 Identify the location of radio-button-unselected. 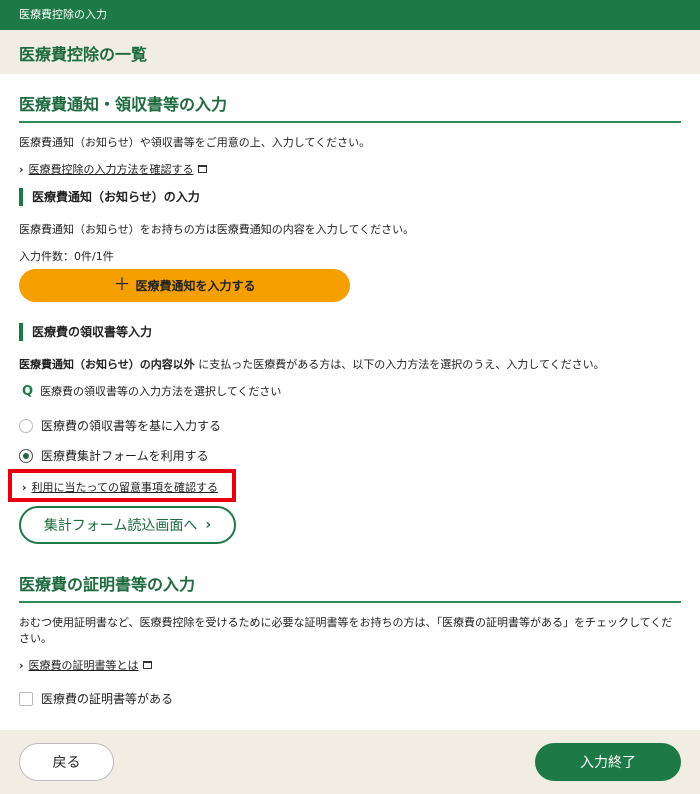
(26, 425).